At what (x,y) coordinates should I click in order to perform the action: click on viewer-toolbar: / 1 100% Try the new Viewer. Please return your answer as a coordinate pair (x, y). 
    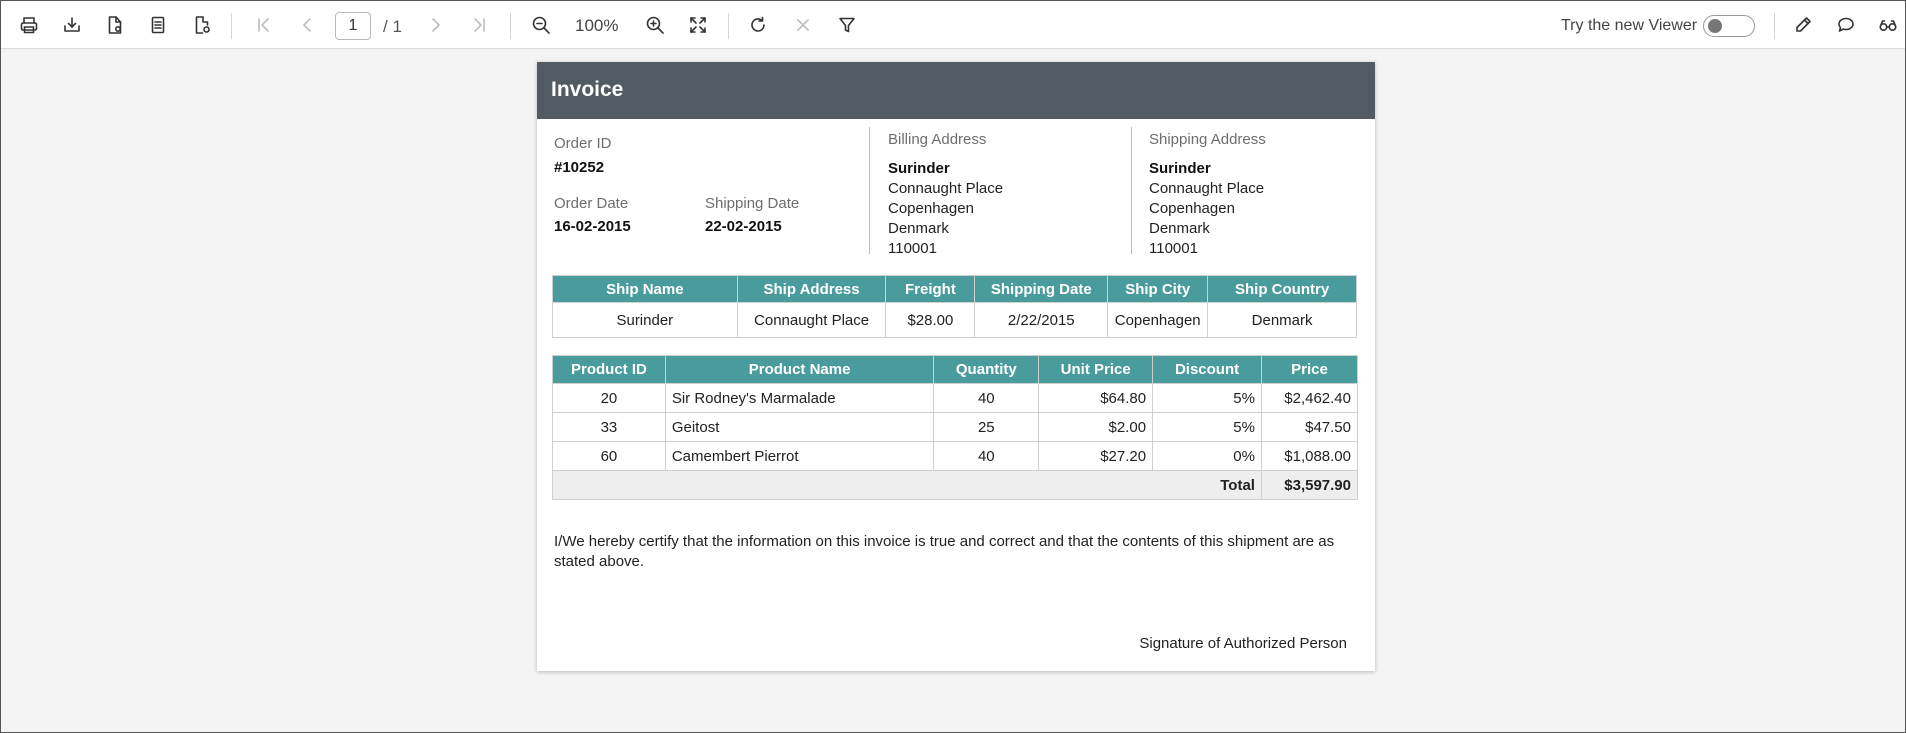
    Looking at the image, I should click on (953, 25).